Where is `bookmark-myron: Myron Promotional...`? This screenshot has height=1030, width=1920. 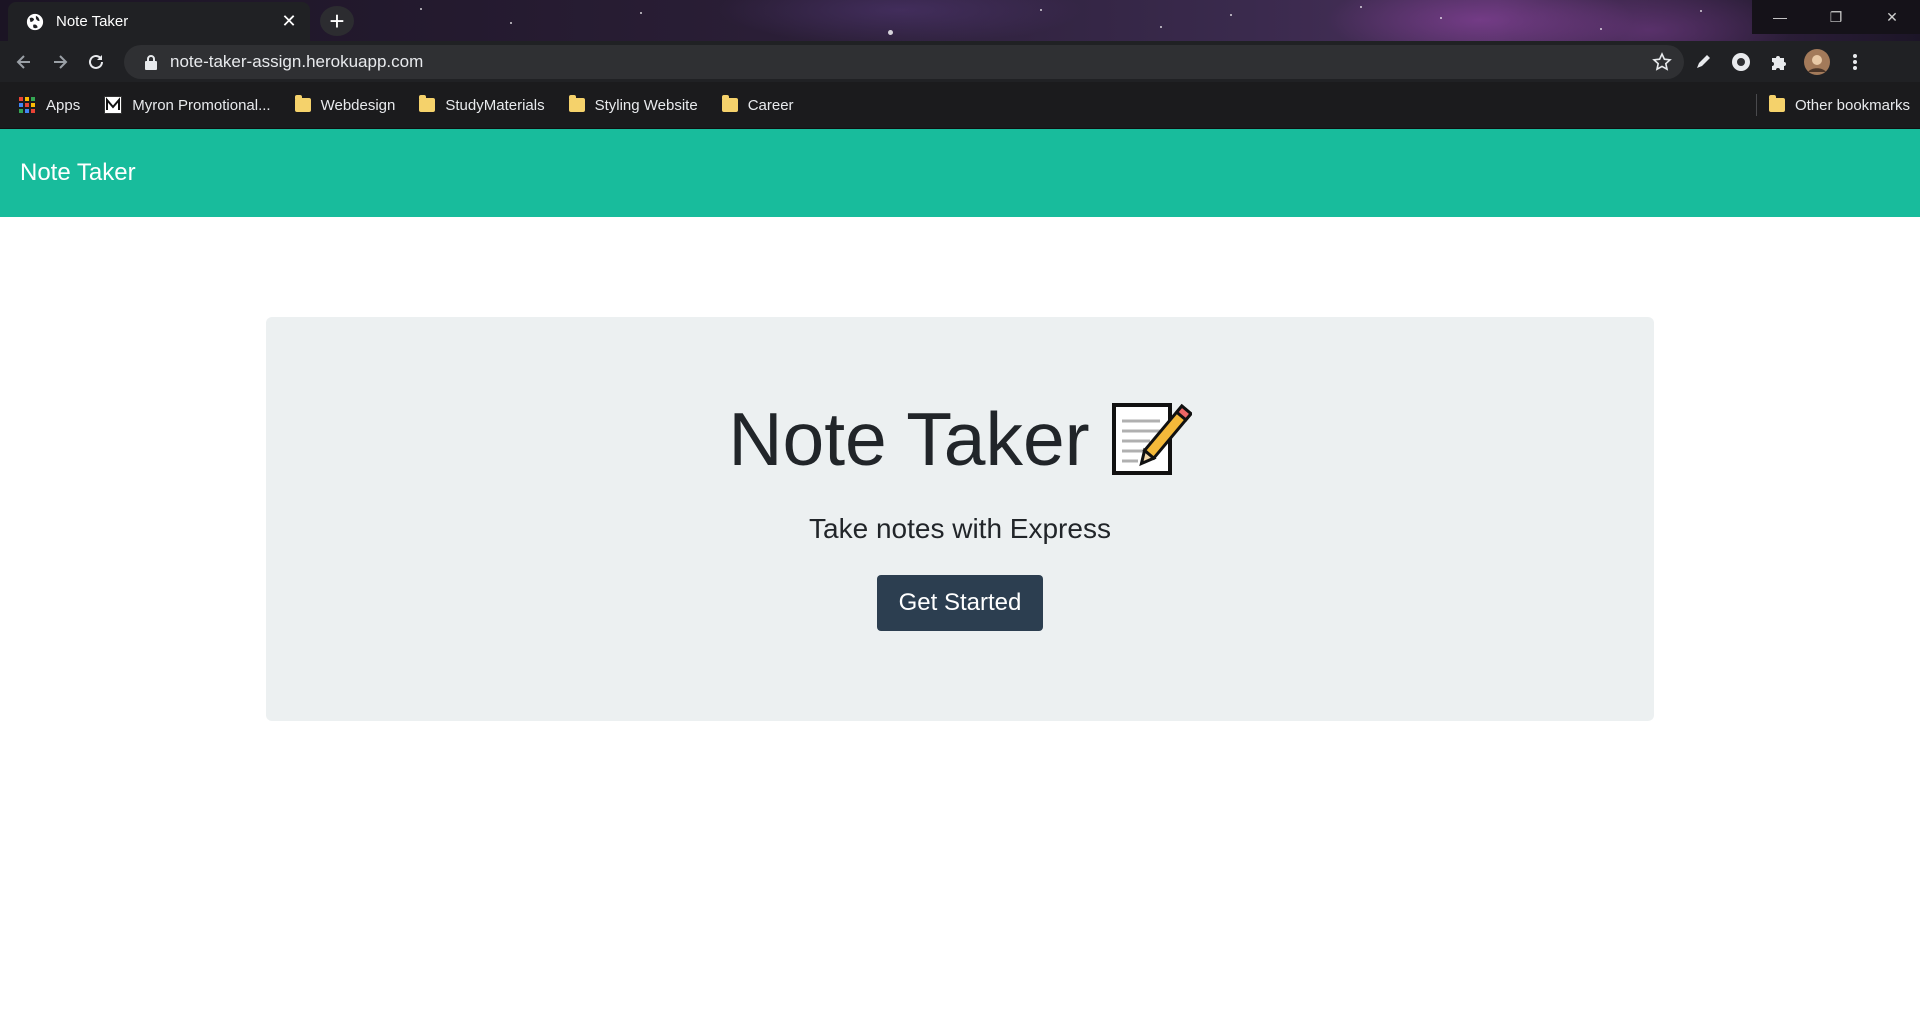
bookmark-myron: Myron Promotional... is located at coordinates (187, 105).